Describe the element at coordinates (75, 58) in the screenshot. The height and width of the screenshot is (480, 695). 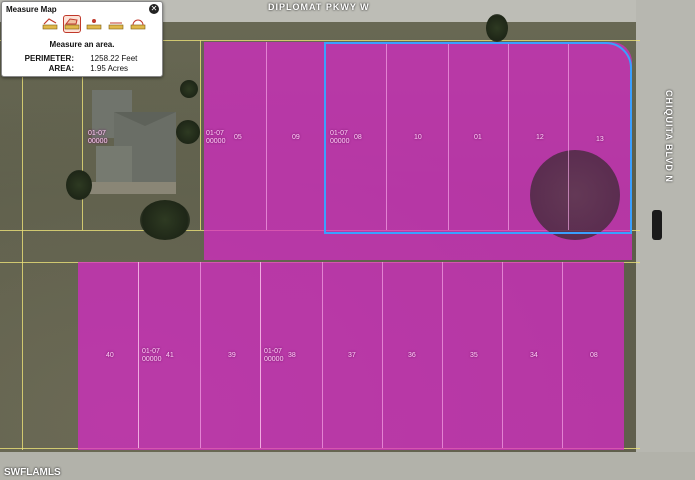
I see `perimeter-row: PERIMETER: 1258.22 Feet` at that location.